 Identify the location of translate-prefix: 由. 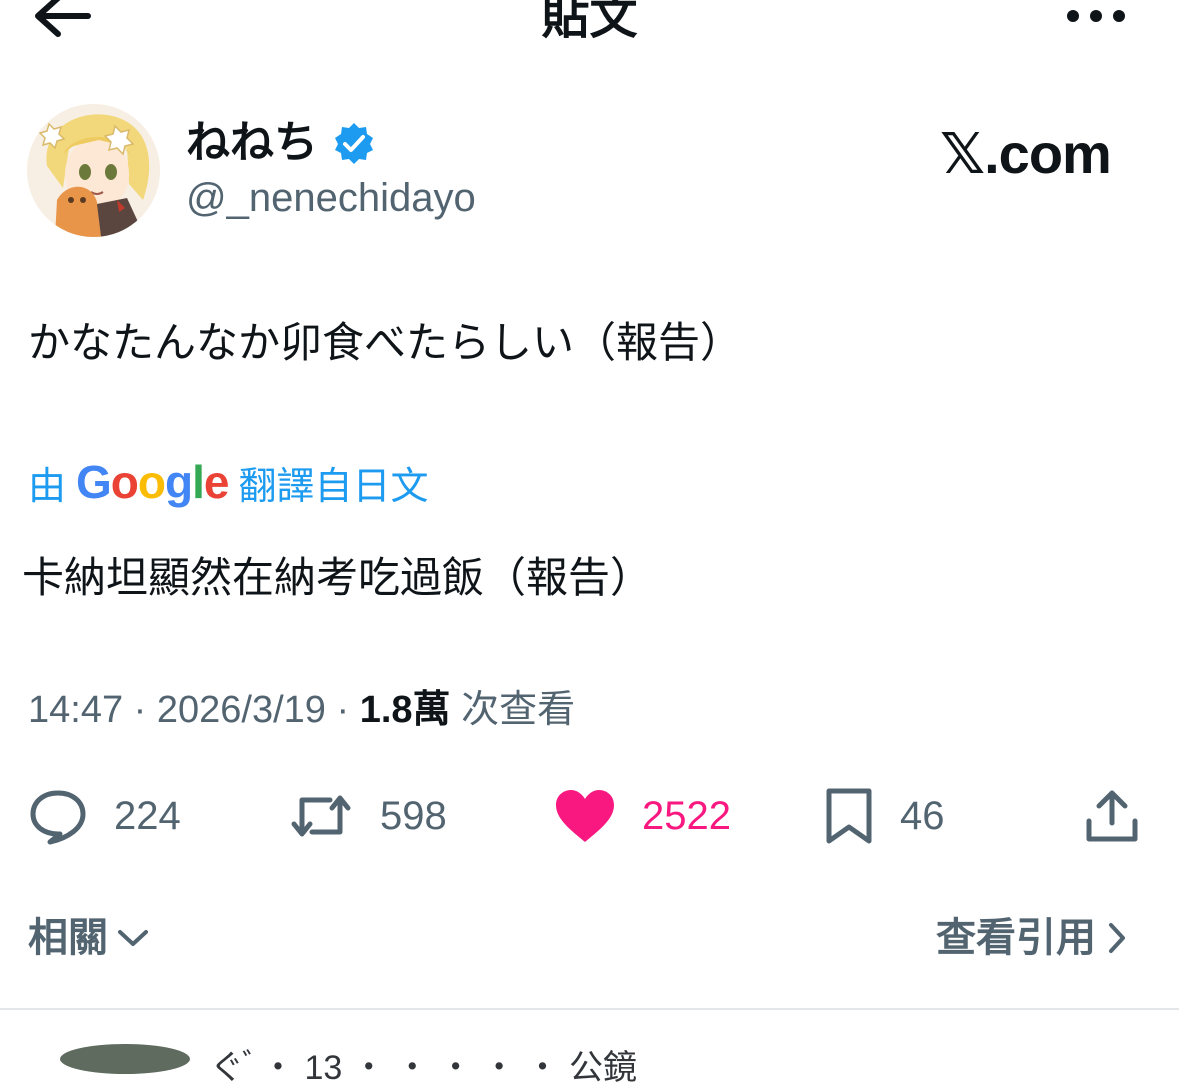
(47, 486).